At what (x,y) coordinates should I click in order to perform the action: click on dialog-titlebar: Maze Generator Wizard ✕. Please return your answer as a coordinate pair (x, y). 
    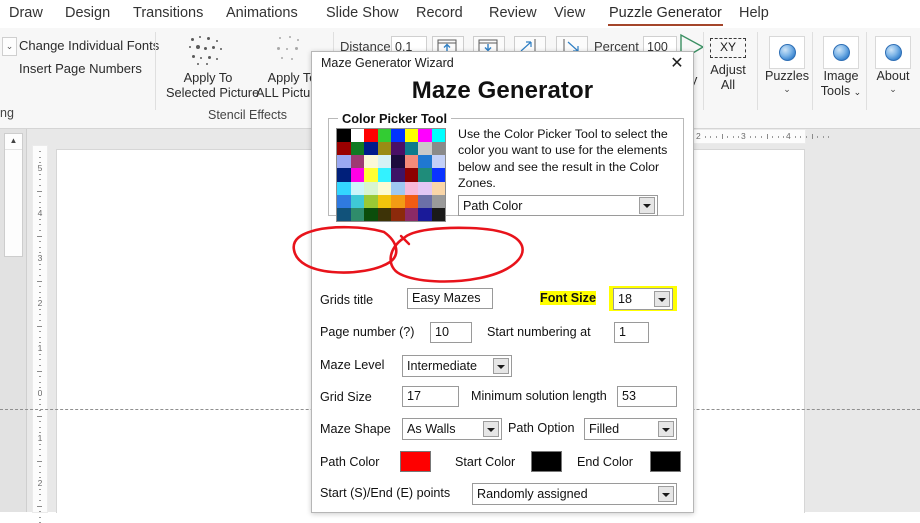
    Looking at the image, I should click on (502, 64).